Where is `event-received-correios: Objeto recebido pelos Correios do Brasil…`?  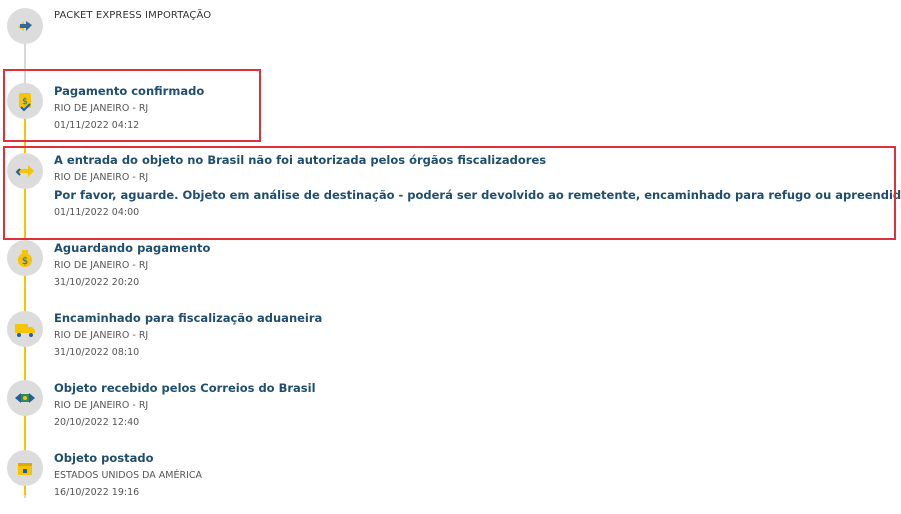
event-received-correios: Objeto recebido pelos Correios do Brasil… is located at coordinates (185, 405).